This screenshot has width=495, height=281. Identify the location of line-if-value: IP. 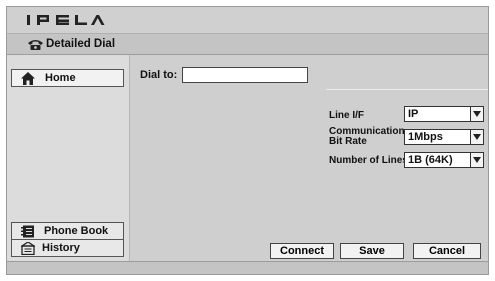
(413, 114).